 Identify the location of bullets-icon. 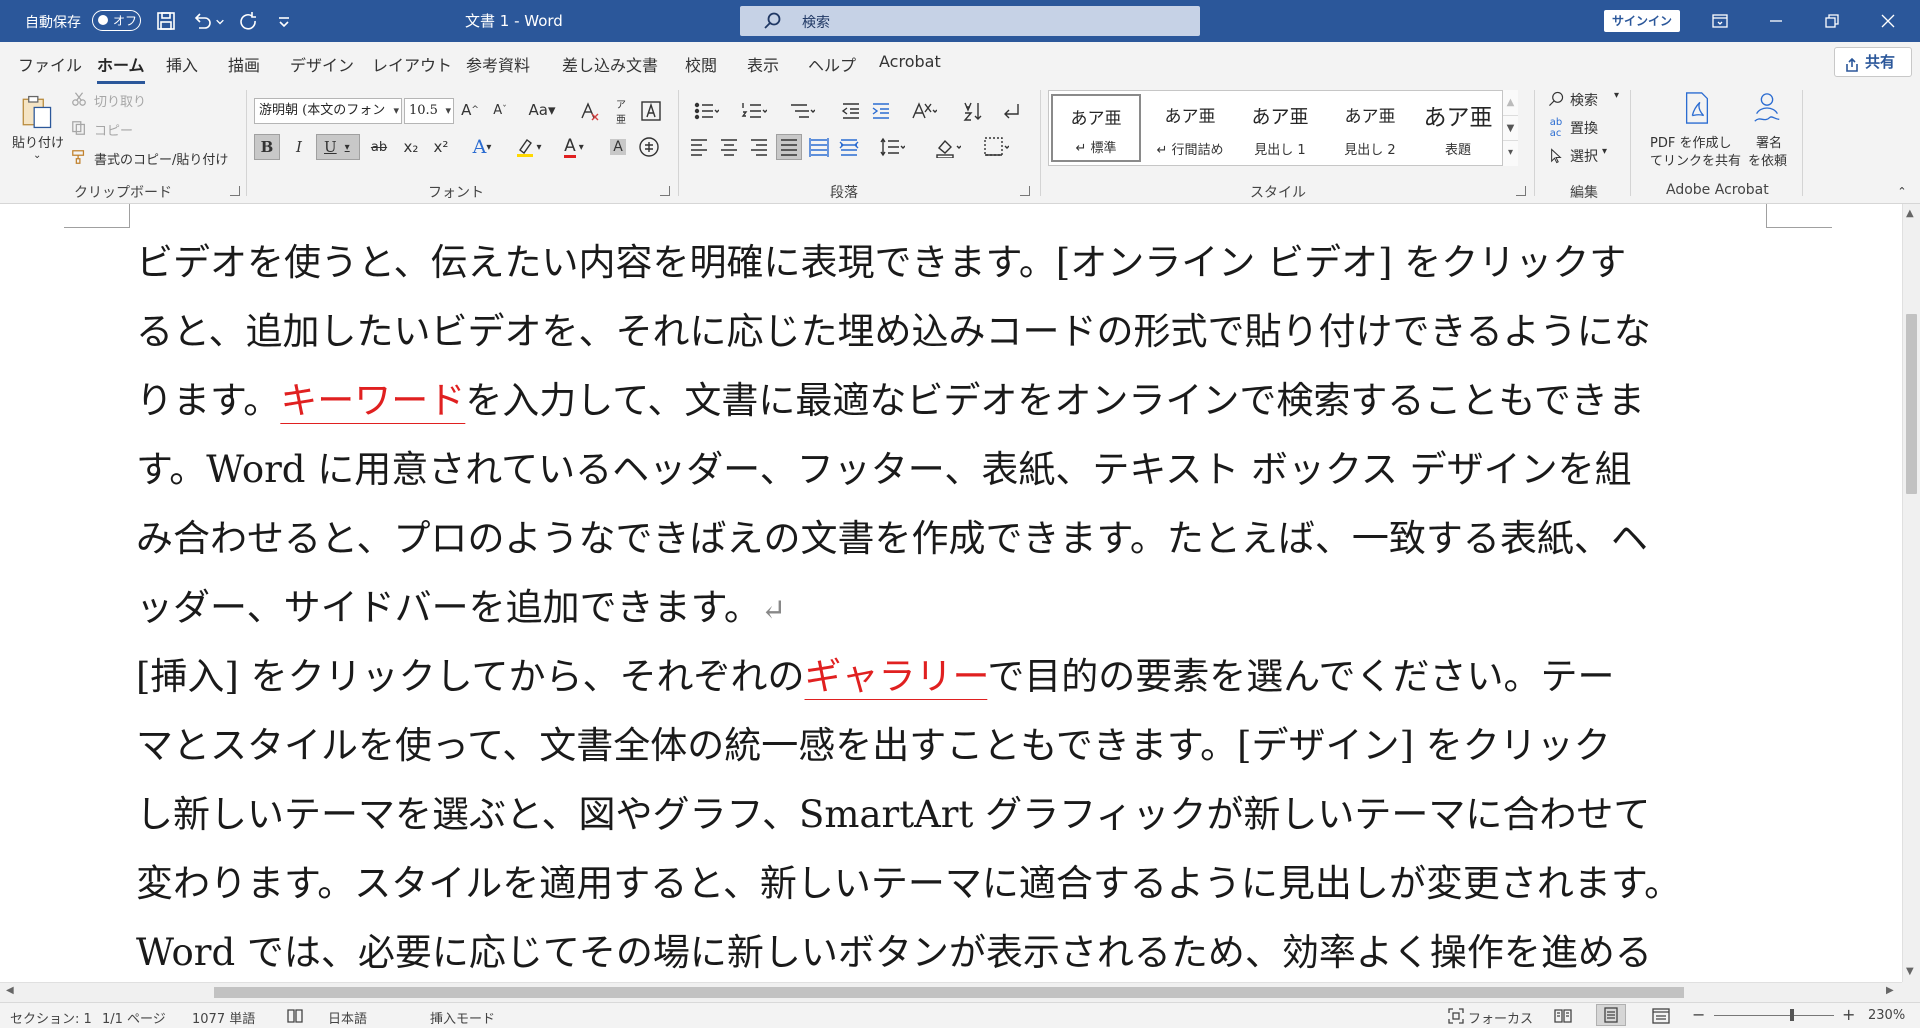
(706, 111).